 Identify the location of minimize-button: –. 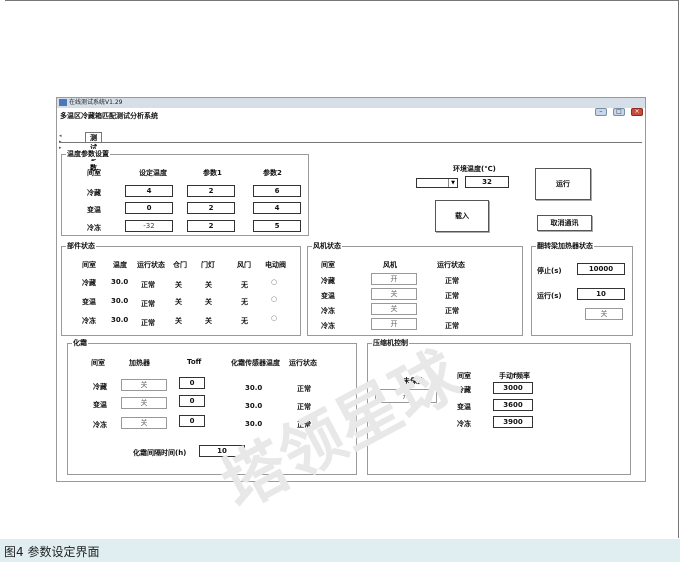
(600, 112).